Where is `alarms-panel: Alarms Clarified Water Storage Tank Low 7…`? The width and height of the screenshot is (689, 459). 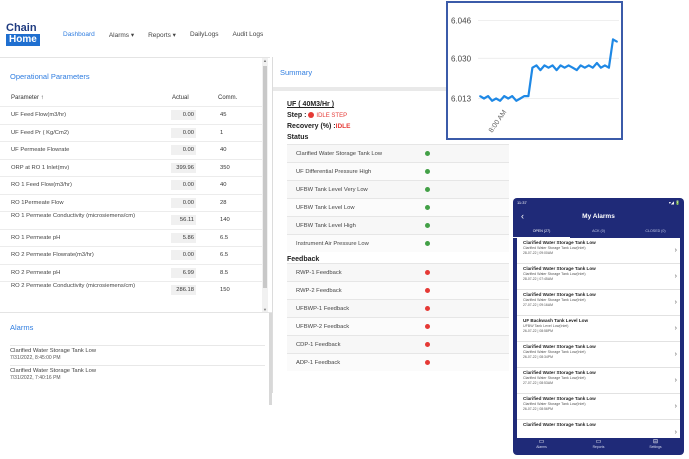 alarms-panel: Alarms Clarified Water Storage Tank Low 7… is located at coordinates (136, 358).